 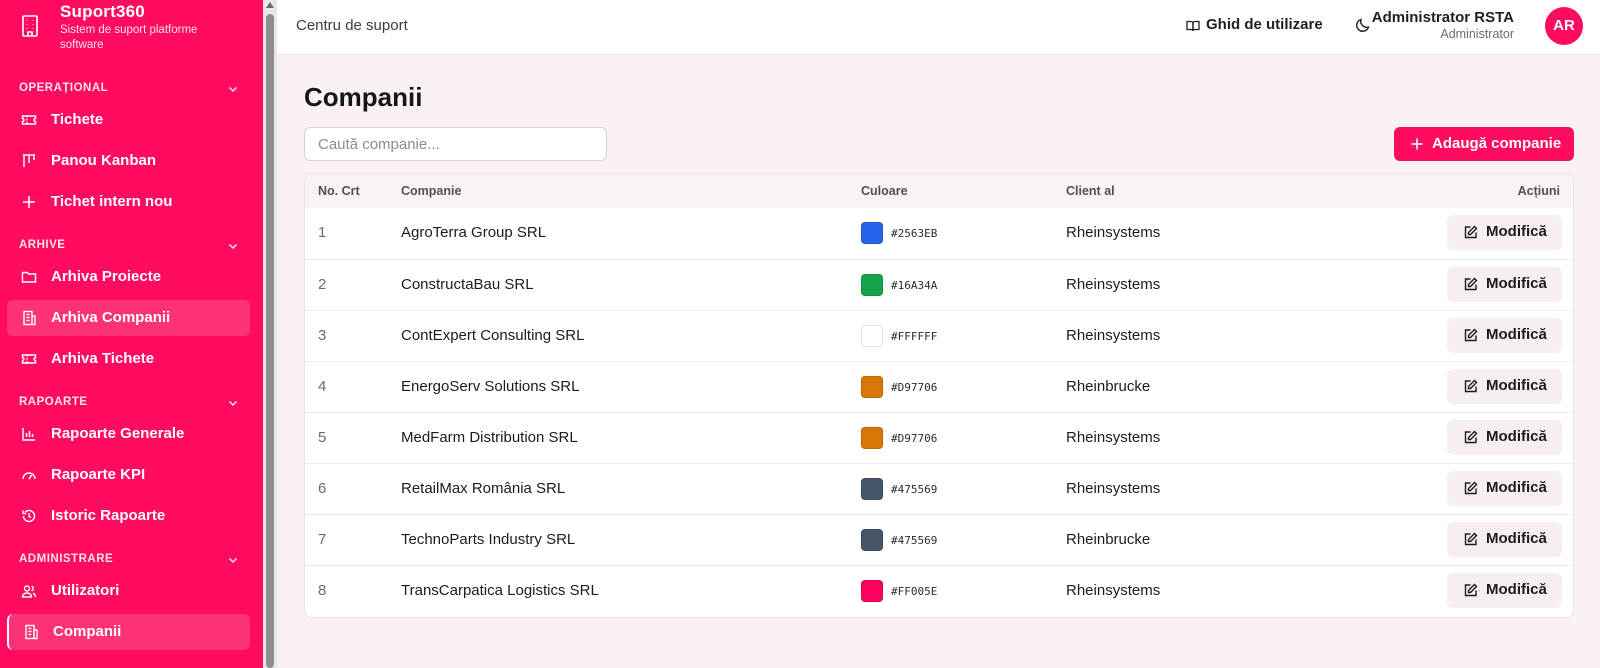 I want to click on sidebar-item-arhiva-tichete: Arhiva Tichete, so click(x=128, y=359).